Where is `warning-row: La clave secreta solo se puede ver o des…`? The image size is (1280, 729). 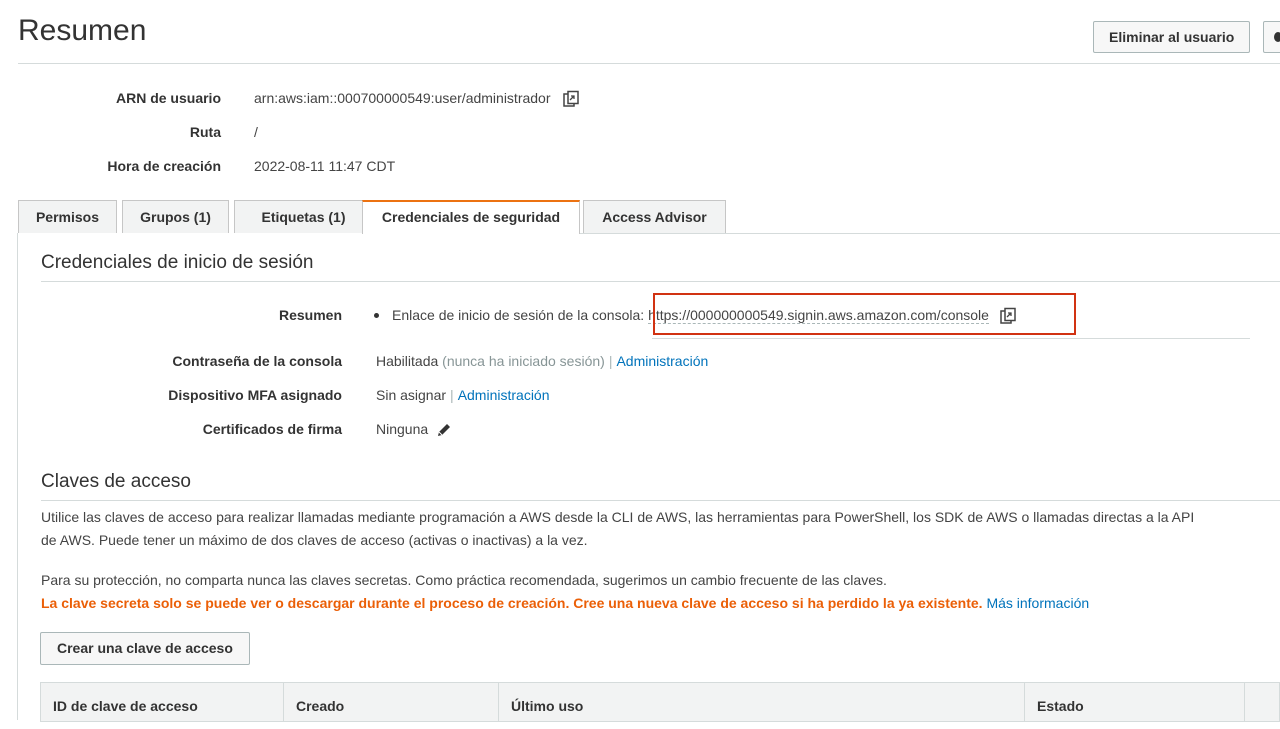
warning-row: La clave secreta solo se puede ver o des… is located at coordinates (565, 603).